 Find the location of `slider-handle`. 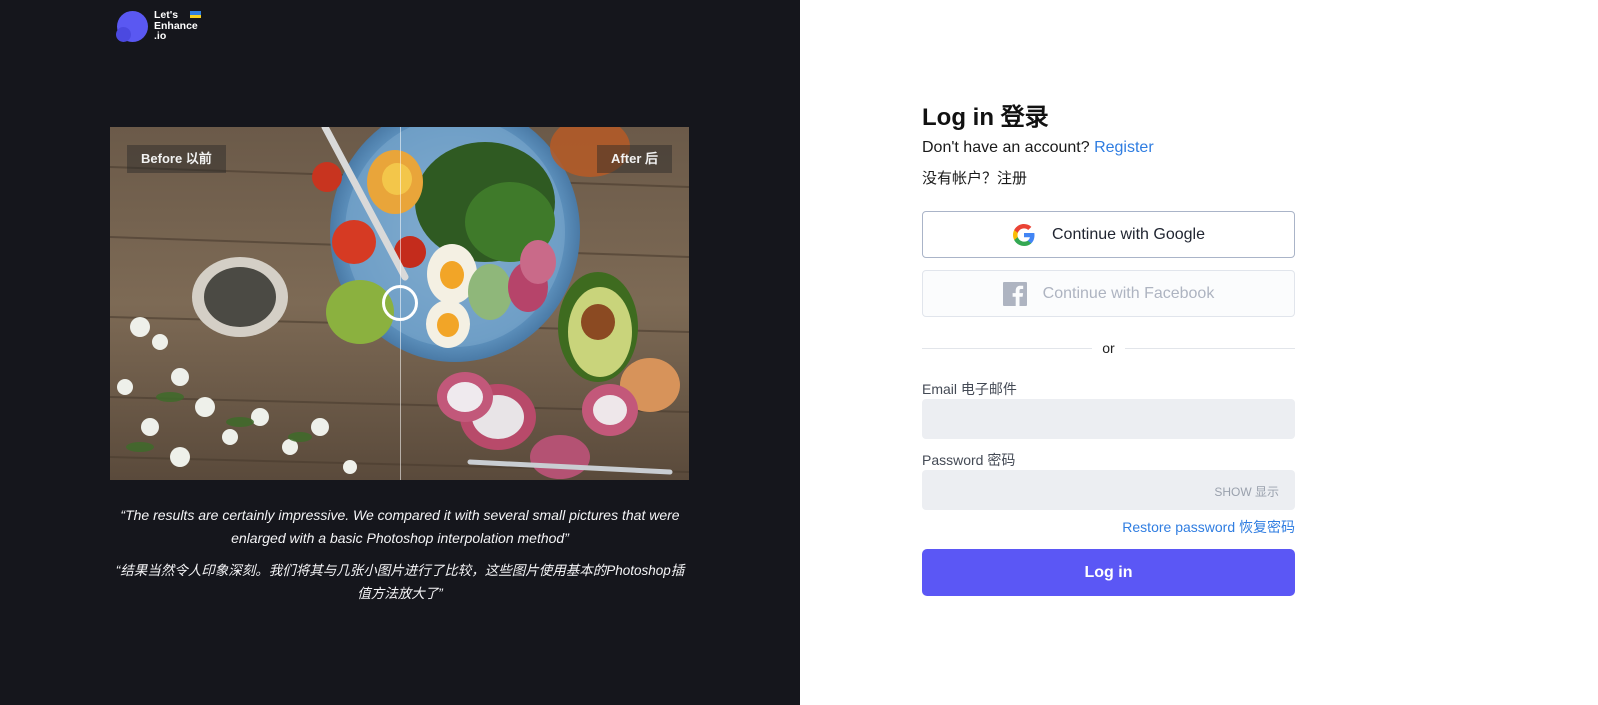

slider-handle is located at coordinates (400, 303).